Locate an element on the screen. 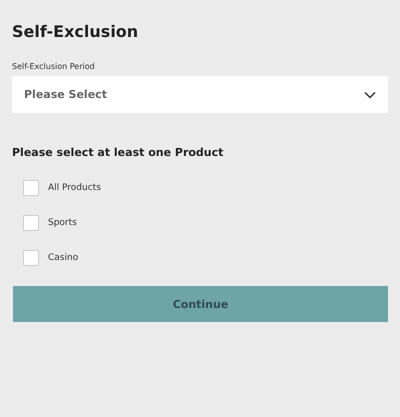 The width and height of the screenshot is (400, 417). period-dropdown: Please Select is located at coordinates (200, 94).